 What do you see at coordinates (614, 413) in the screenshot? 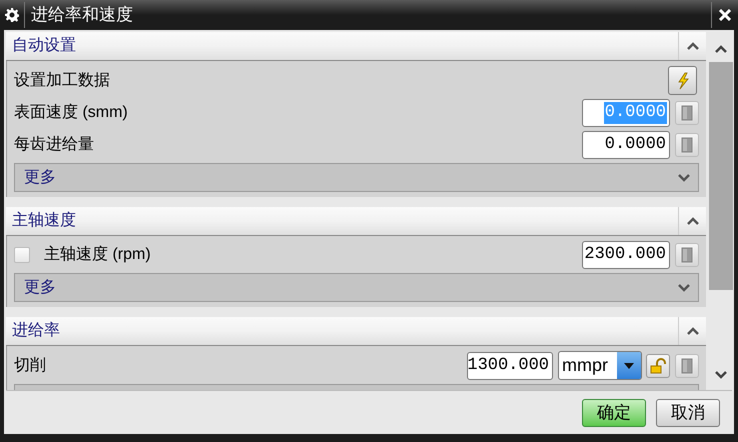
I see `ok-button: 确定` at bounding box center [614, 413].